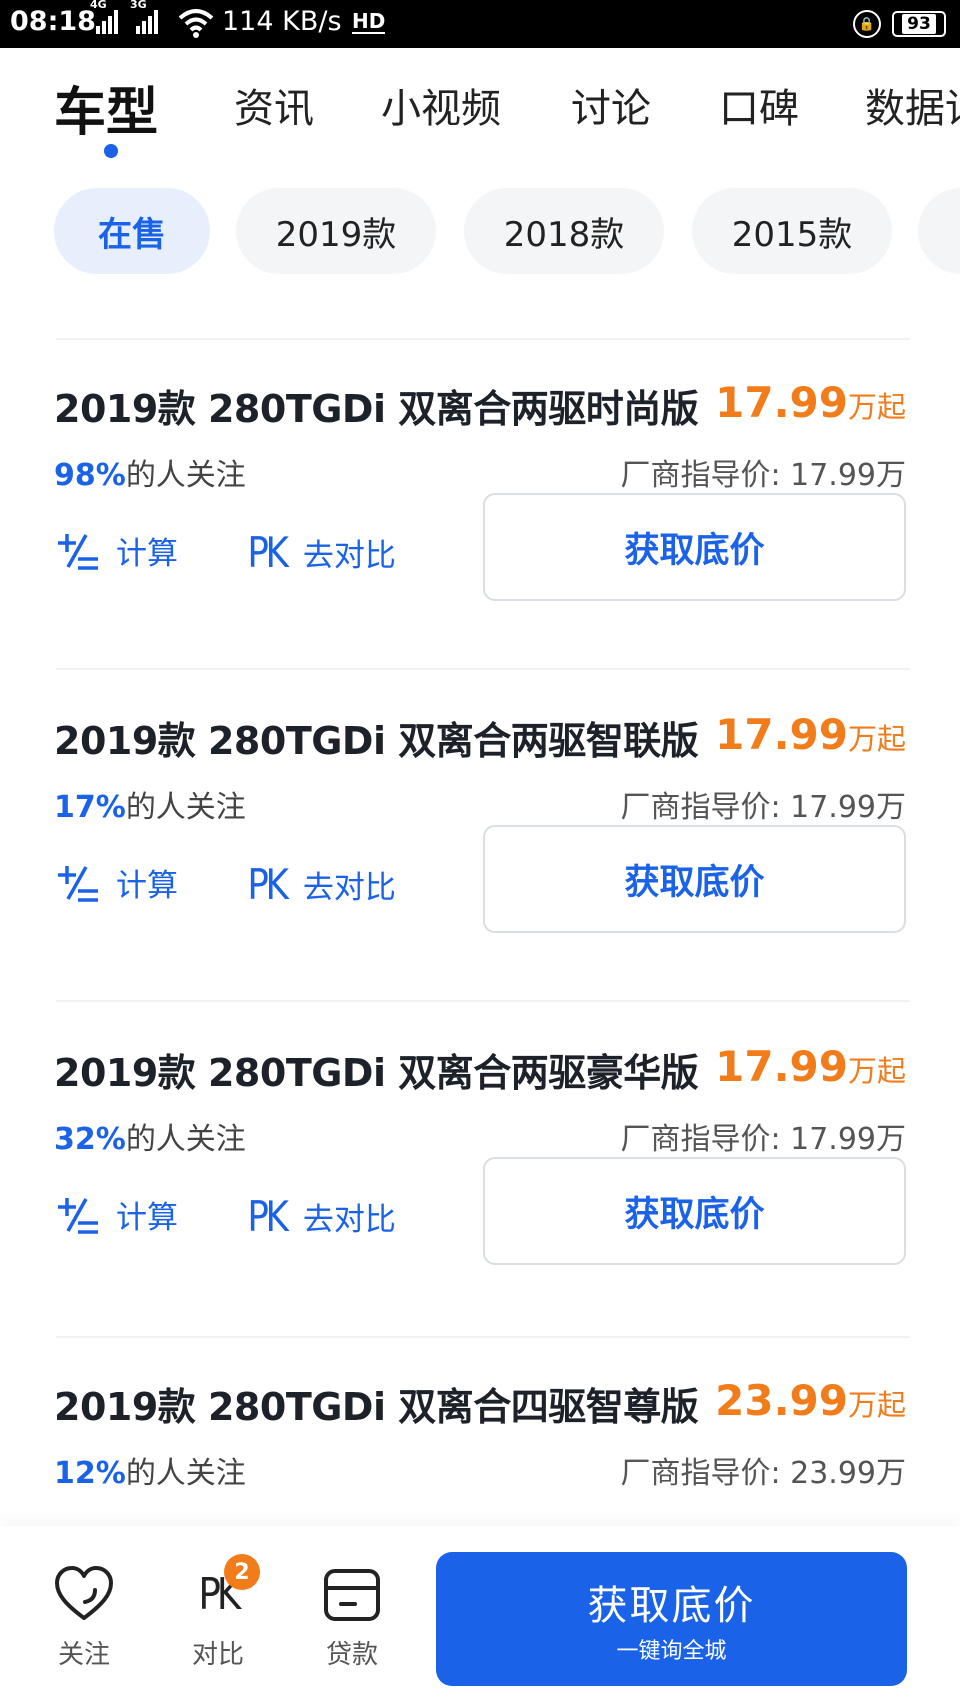 This screenshot has height=1706, width=960. I want to click on signal-icon: 4G, so click(104, 17).